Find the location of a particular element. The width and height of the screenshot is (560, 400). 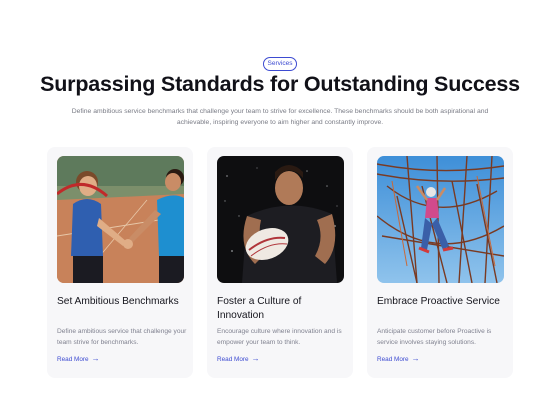

handshake-photo is located at coordinates (120, 219).